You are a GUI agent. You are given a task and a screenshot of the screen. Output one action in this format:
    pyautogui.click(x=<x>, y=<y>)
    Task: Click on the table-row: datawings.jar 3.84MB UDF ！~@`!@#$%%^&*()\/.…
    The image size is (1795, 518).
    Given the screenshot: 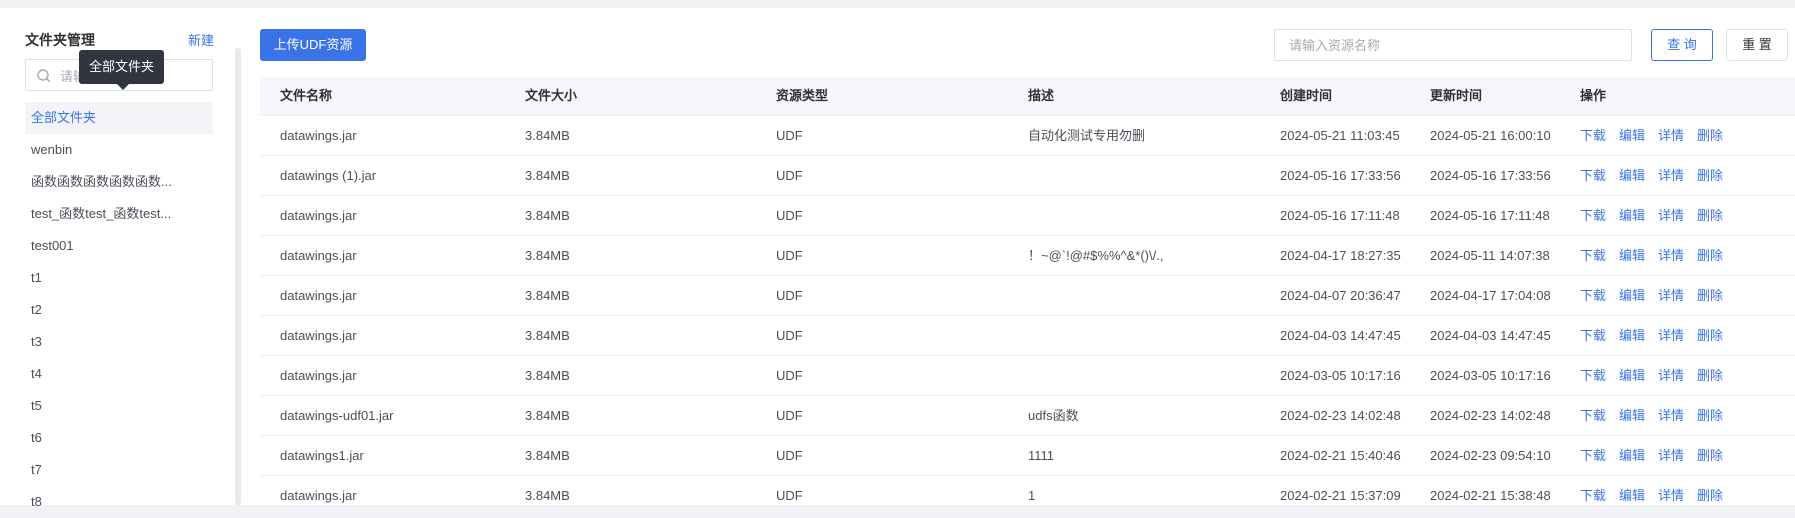 What is the action you would take?
    pyautogui.click(x=1027, y=256)
    